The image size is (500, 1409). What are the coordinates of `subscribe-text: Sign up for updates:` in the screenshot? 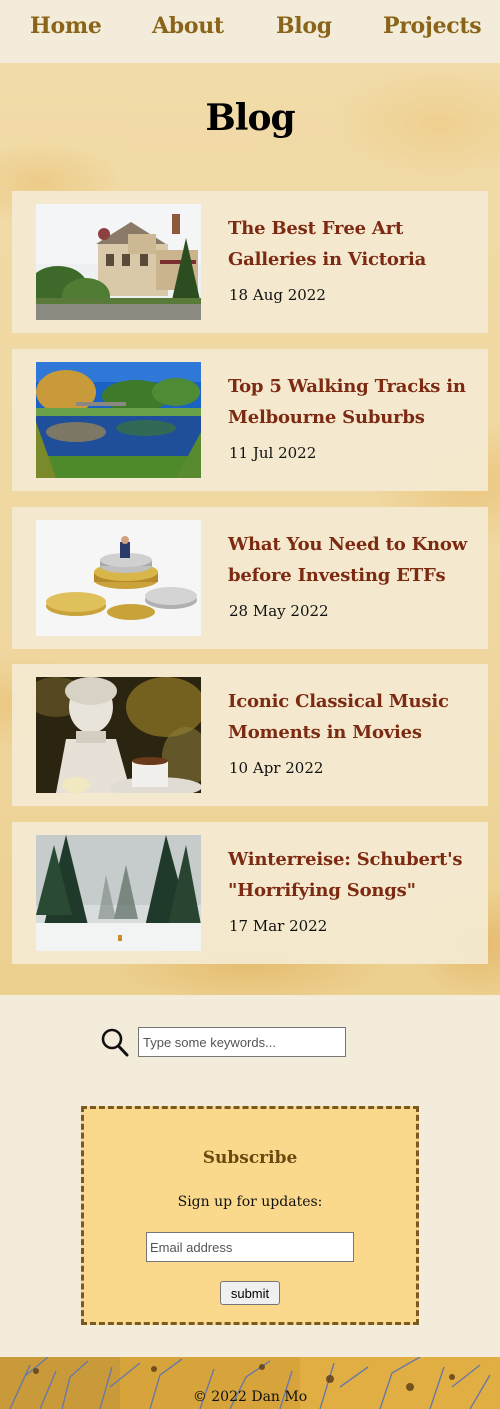 It's located at (250, 1202).